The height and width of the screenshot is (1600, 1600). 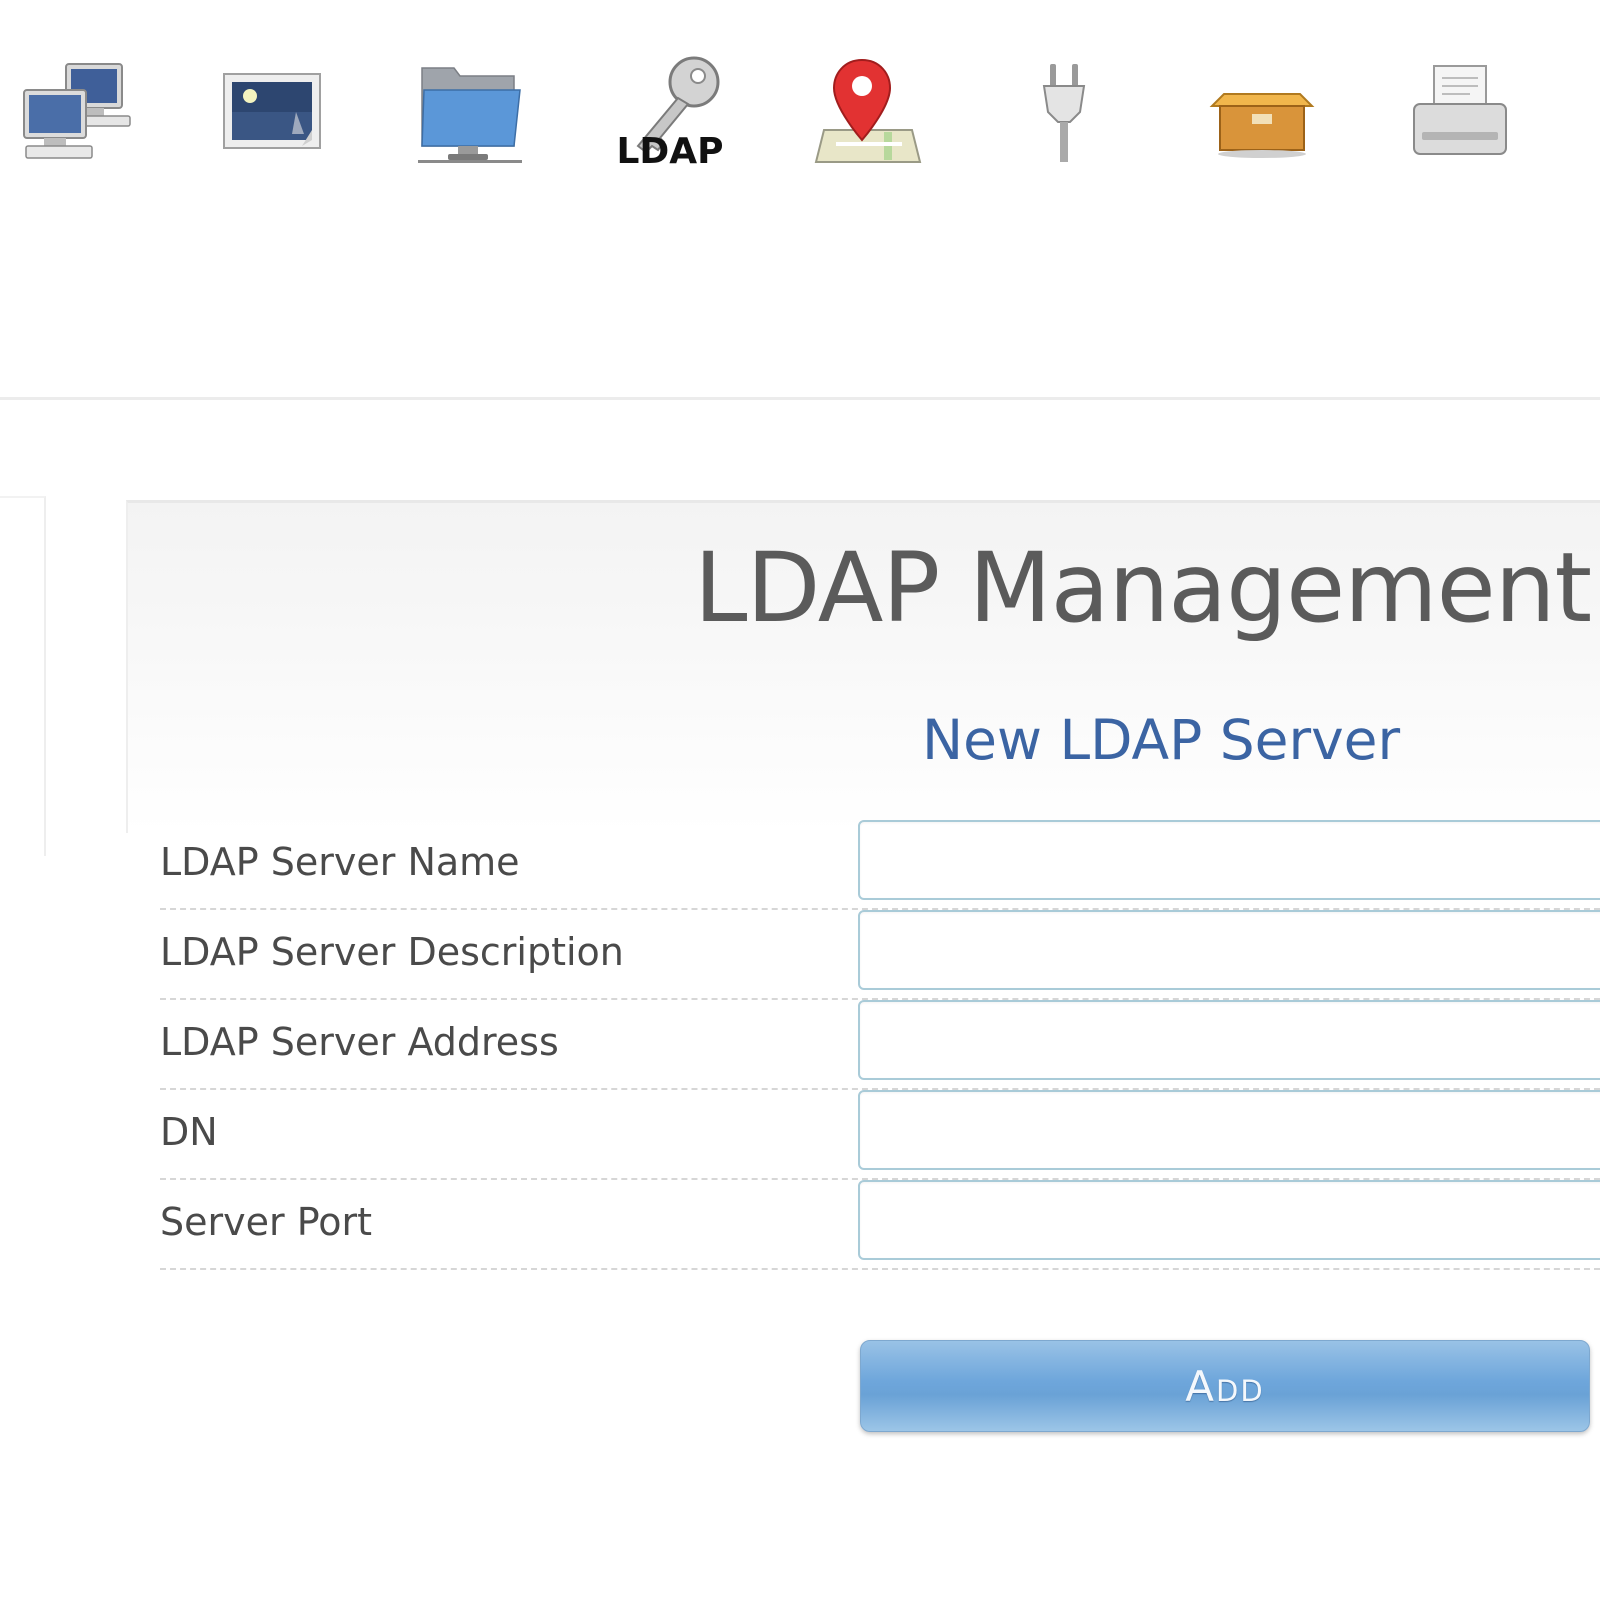 I want to click on toolbar-item-image, so click(x=272, y=115).